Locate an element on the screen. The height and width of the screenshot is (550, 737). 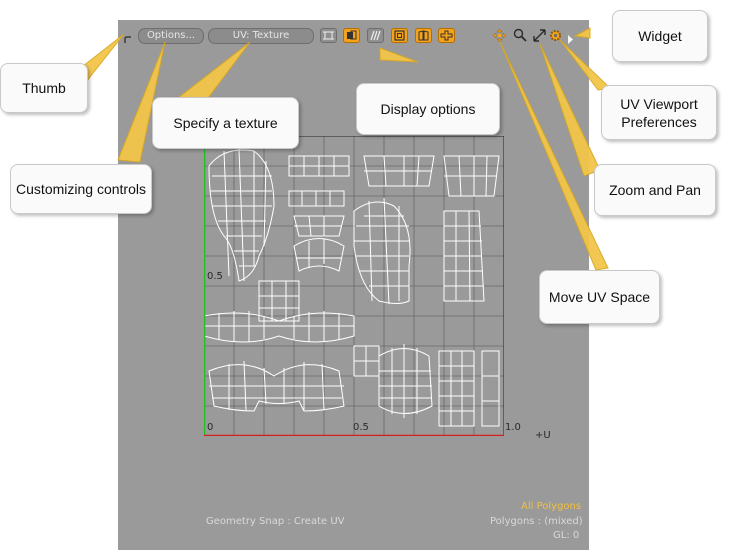
callout-thumb: Thumb is located at coordinates (44, 88).